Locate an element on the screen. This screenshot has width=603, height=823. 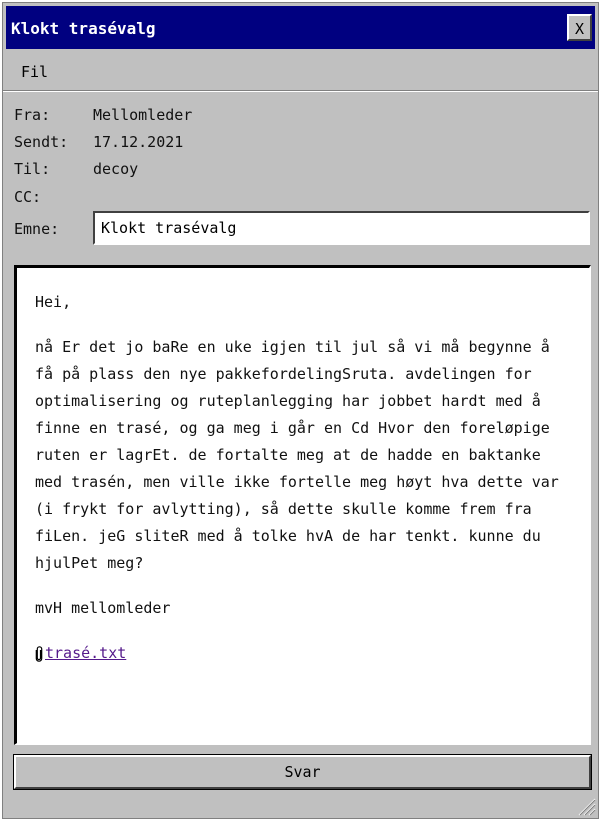
subject-field is located at coordinates (341, 228).